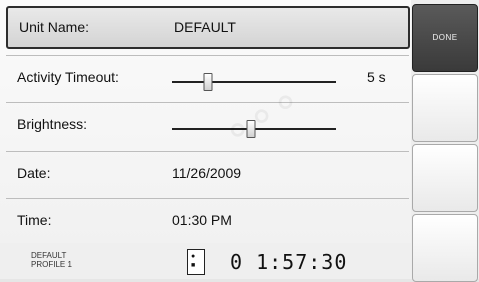 This screenshot has width=479, height=282. What do you see at coordinates (196, 262) in the screenshot?
I see `user-icon: ● ■` at bounding box center [196, 262].